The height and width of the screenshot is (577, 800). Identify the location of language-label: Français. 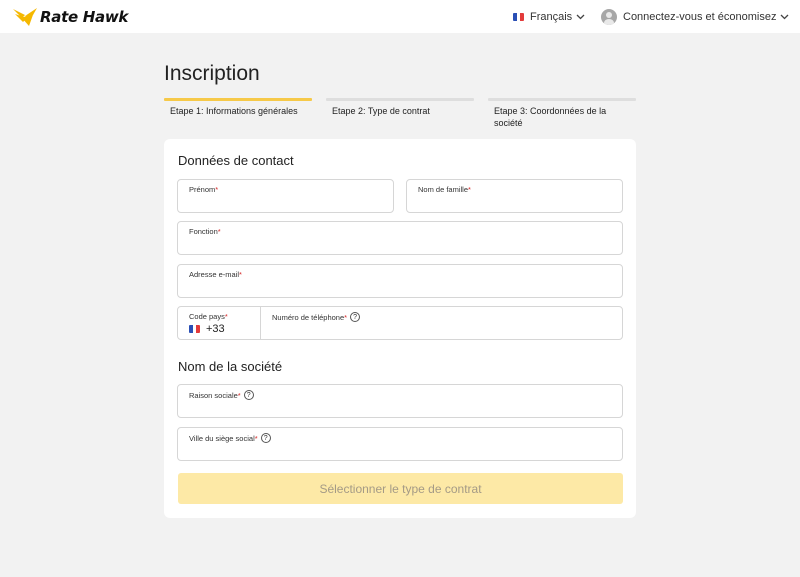
(551, 17).